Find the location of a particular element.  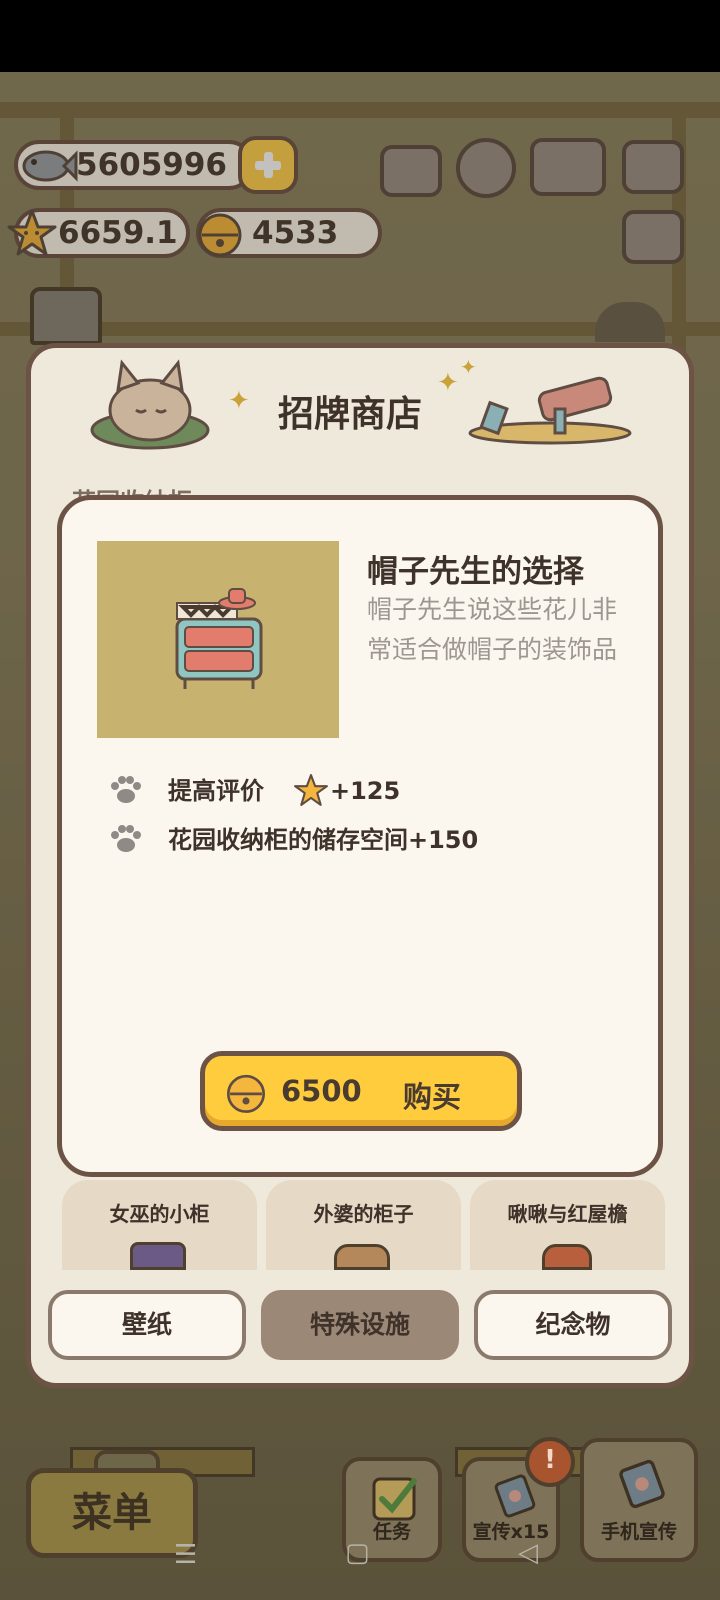

cabinet-icon is located at coordinates (219, 638).